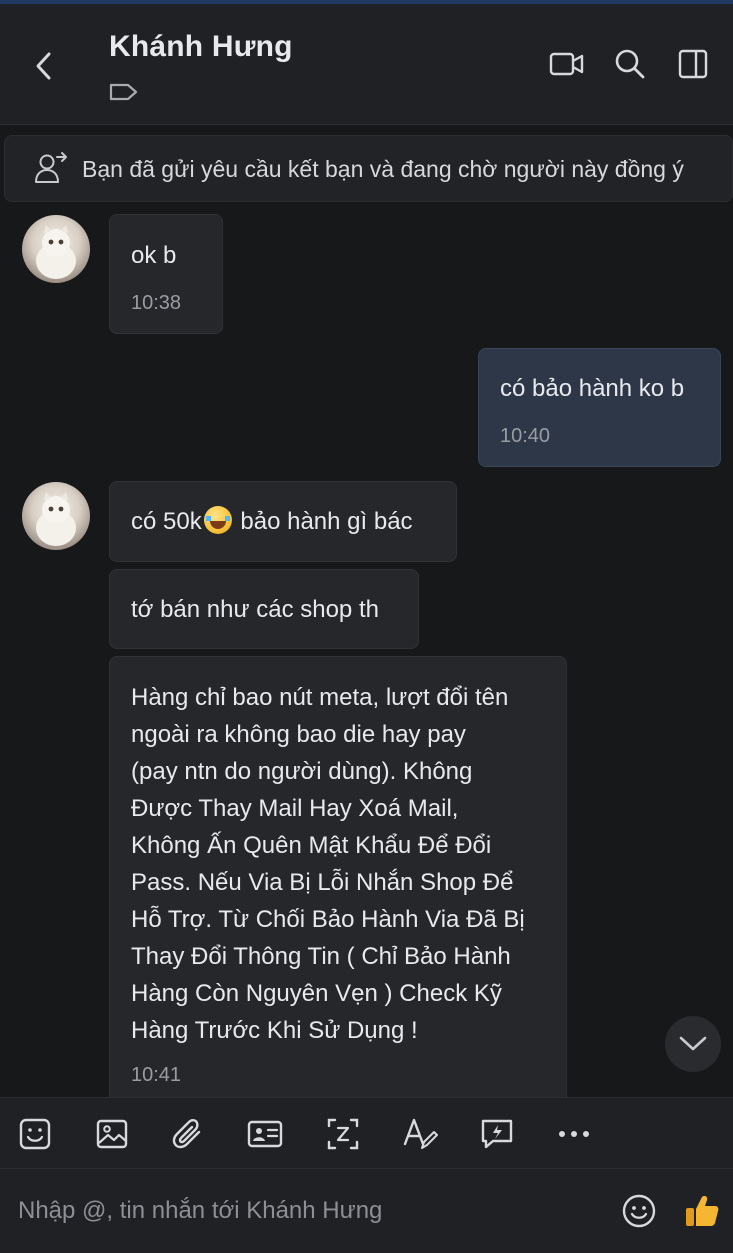 The width and height of the screenshot is (733, 1253). I want to click on more-icon, so click(574, 1134).